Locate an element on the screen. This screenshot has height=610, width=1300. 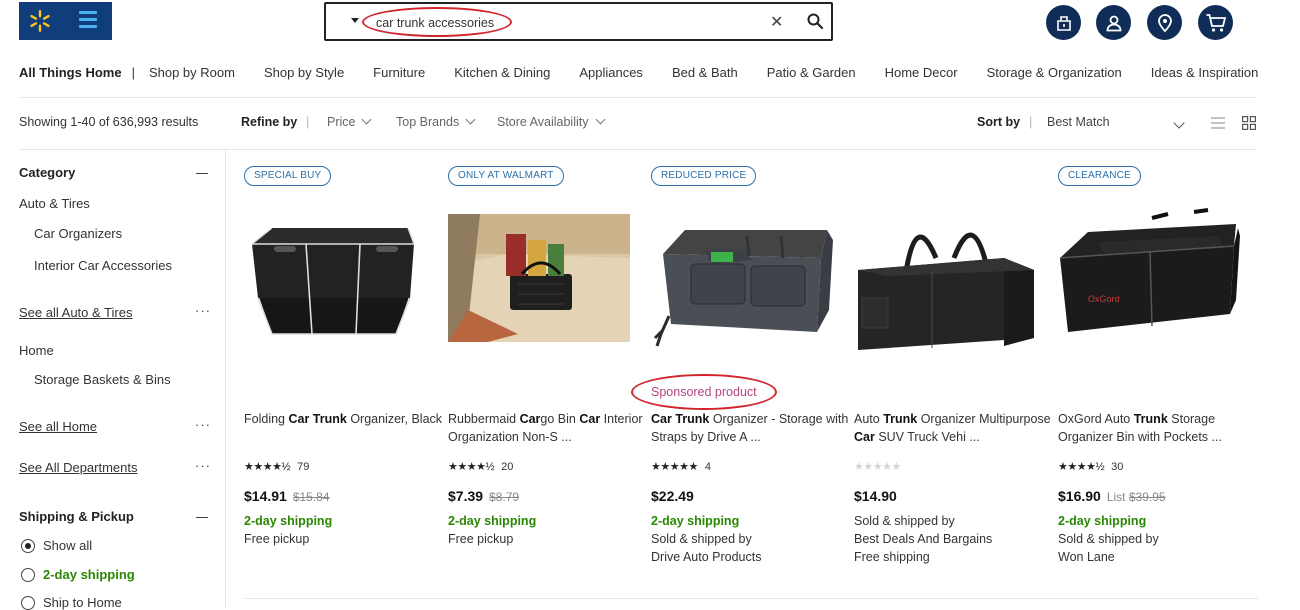
category-auto-tires: Auto & Tires is located at coordinates (54, 203).